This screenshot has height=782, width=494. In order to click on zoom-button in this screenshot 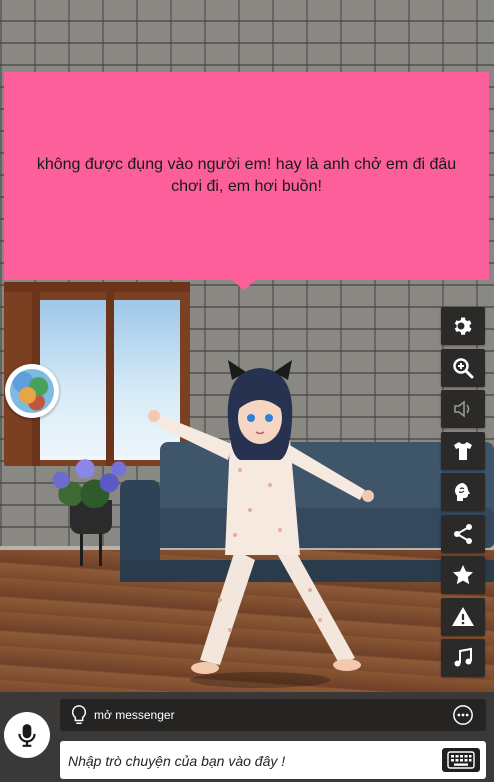, I will do `click(463, 367)`.